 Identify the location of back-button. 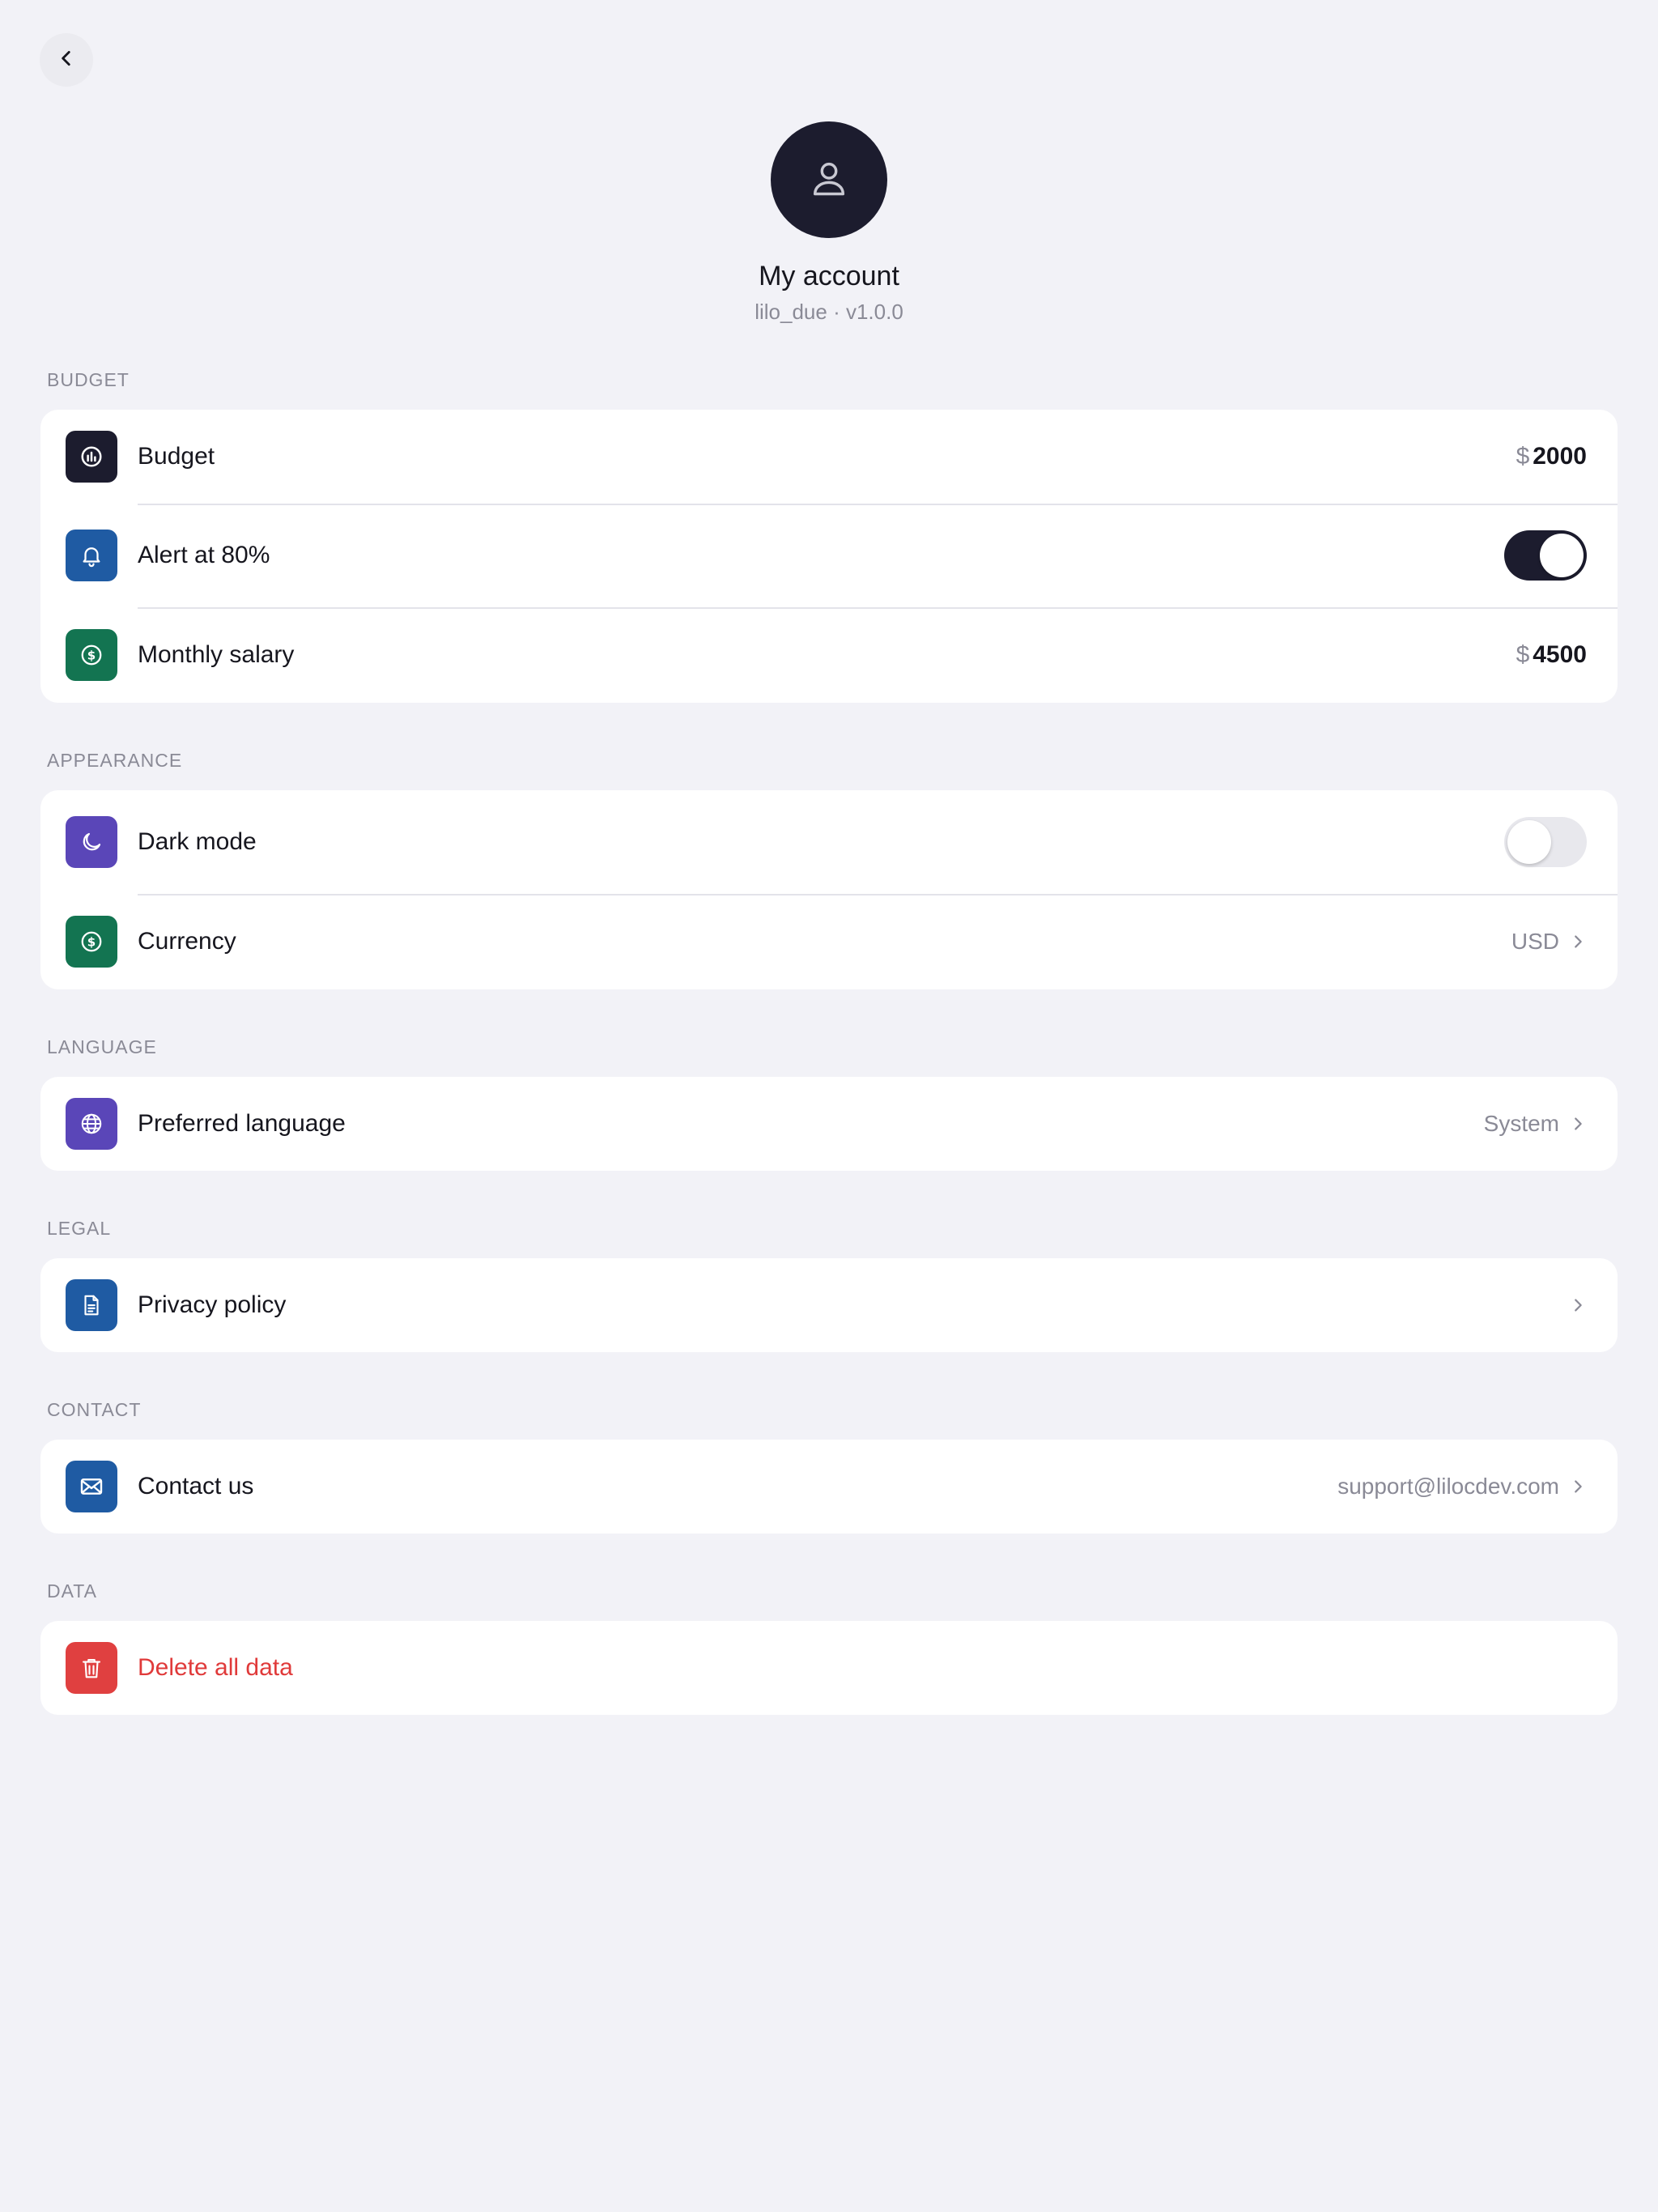
(66, 60).